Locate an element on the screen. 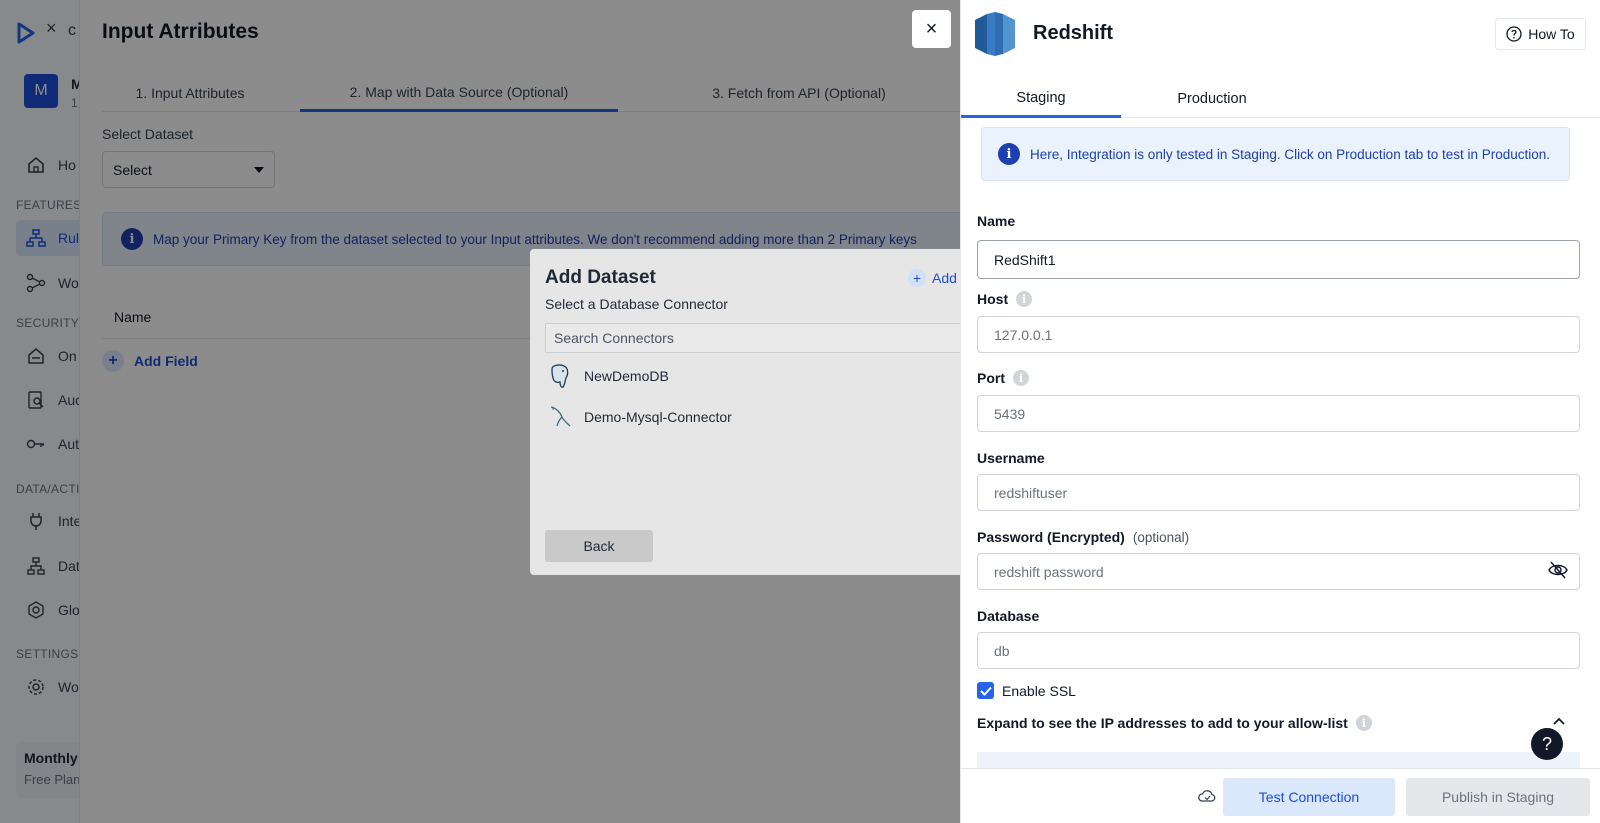 This screenshot has height=823, width=1600. search-connectors-input: Search Connectors is located at coordinates (752, 338).